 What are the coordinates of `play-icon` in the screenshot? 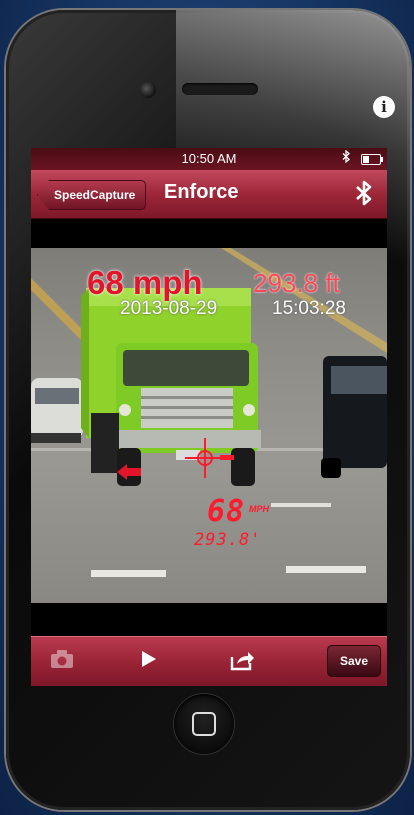 It's located at (149, 661).